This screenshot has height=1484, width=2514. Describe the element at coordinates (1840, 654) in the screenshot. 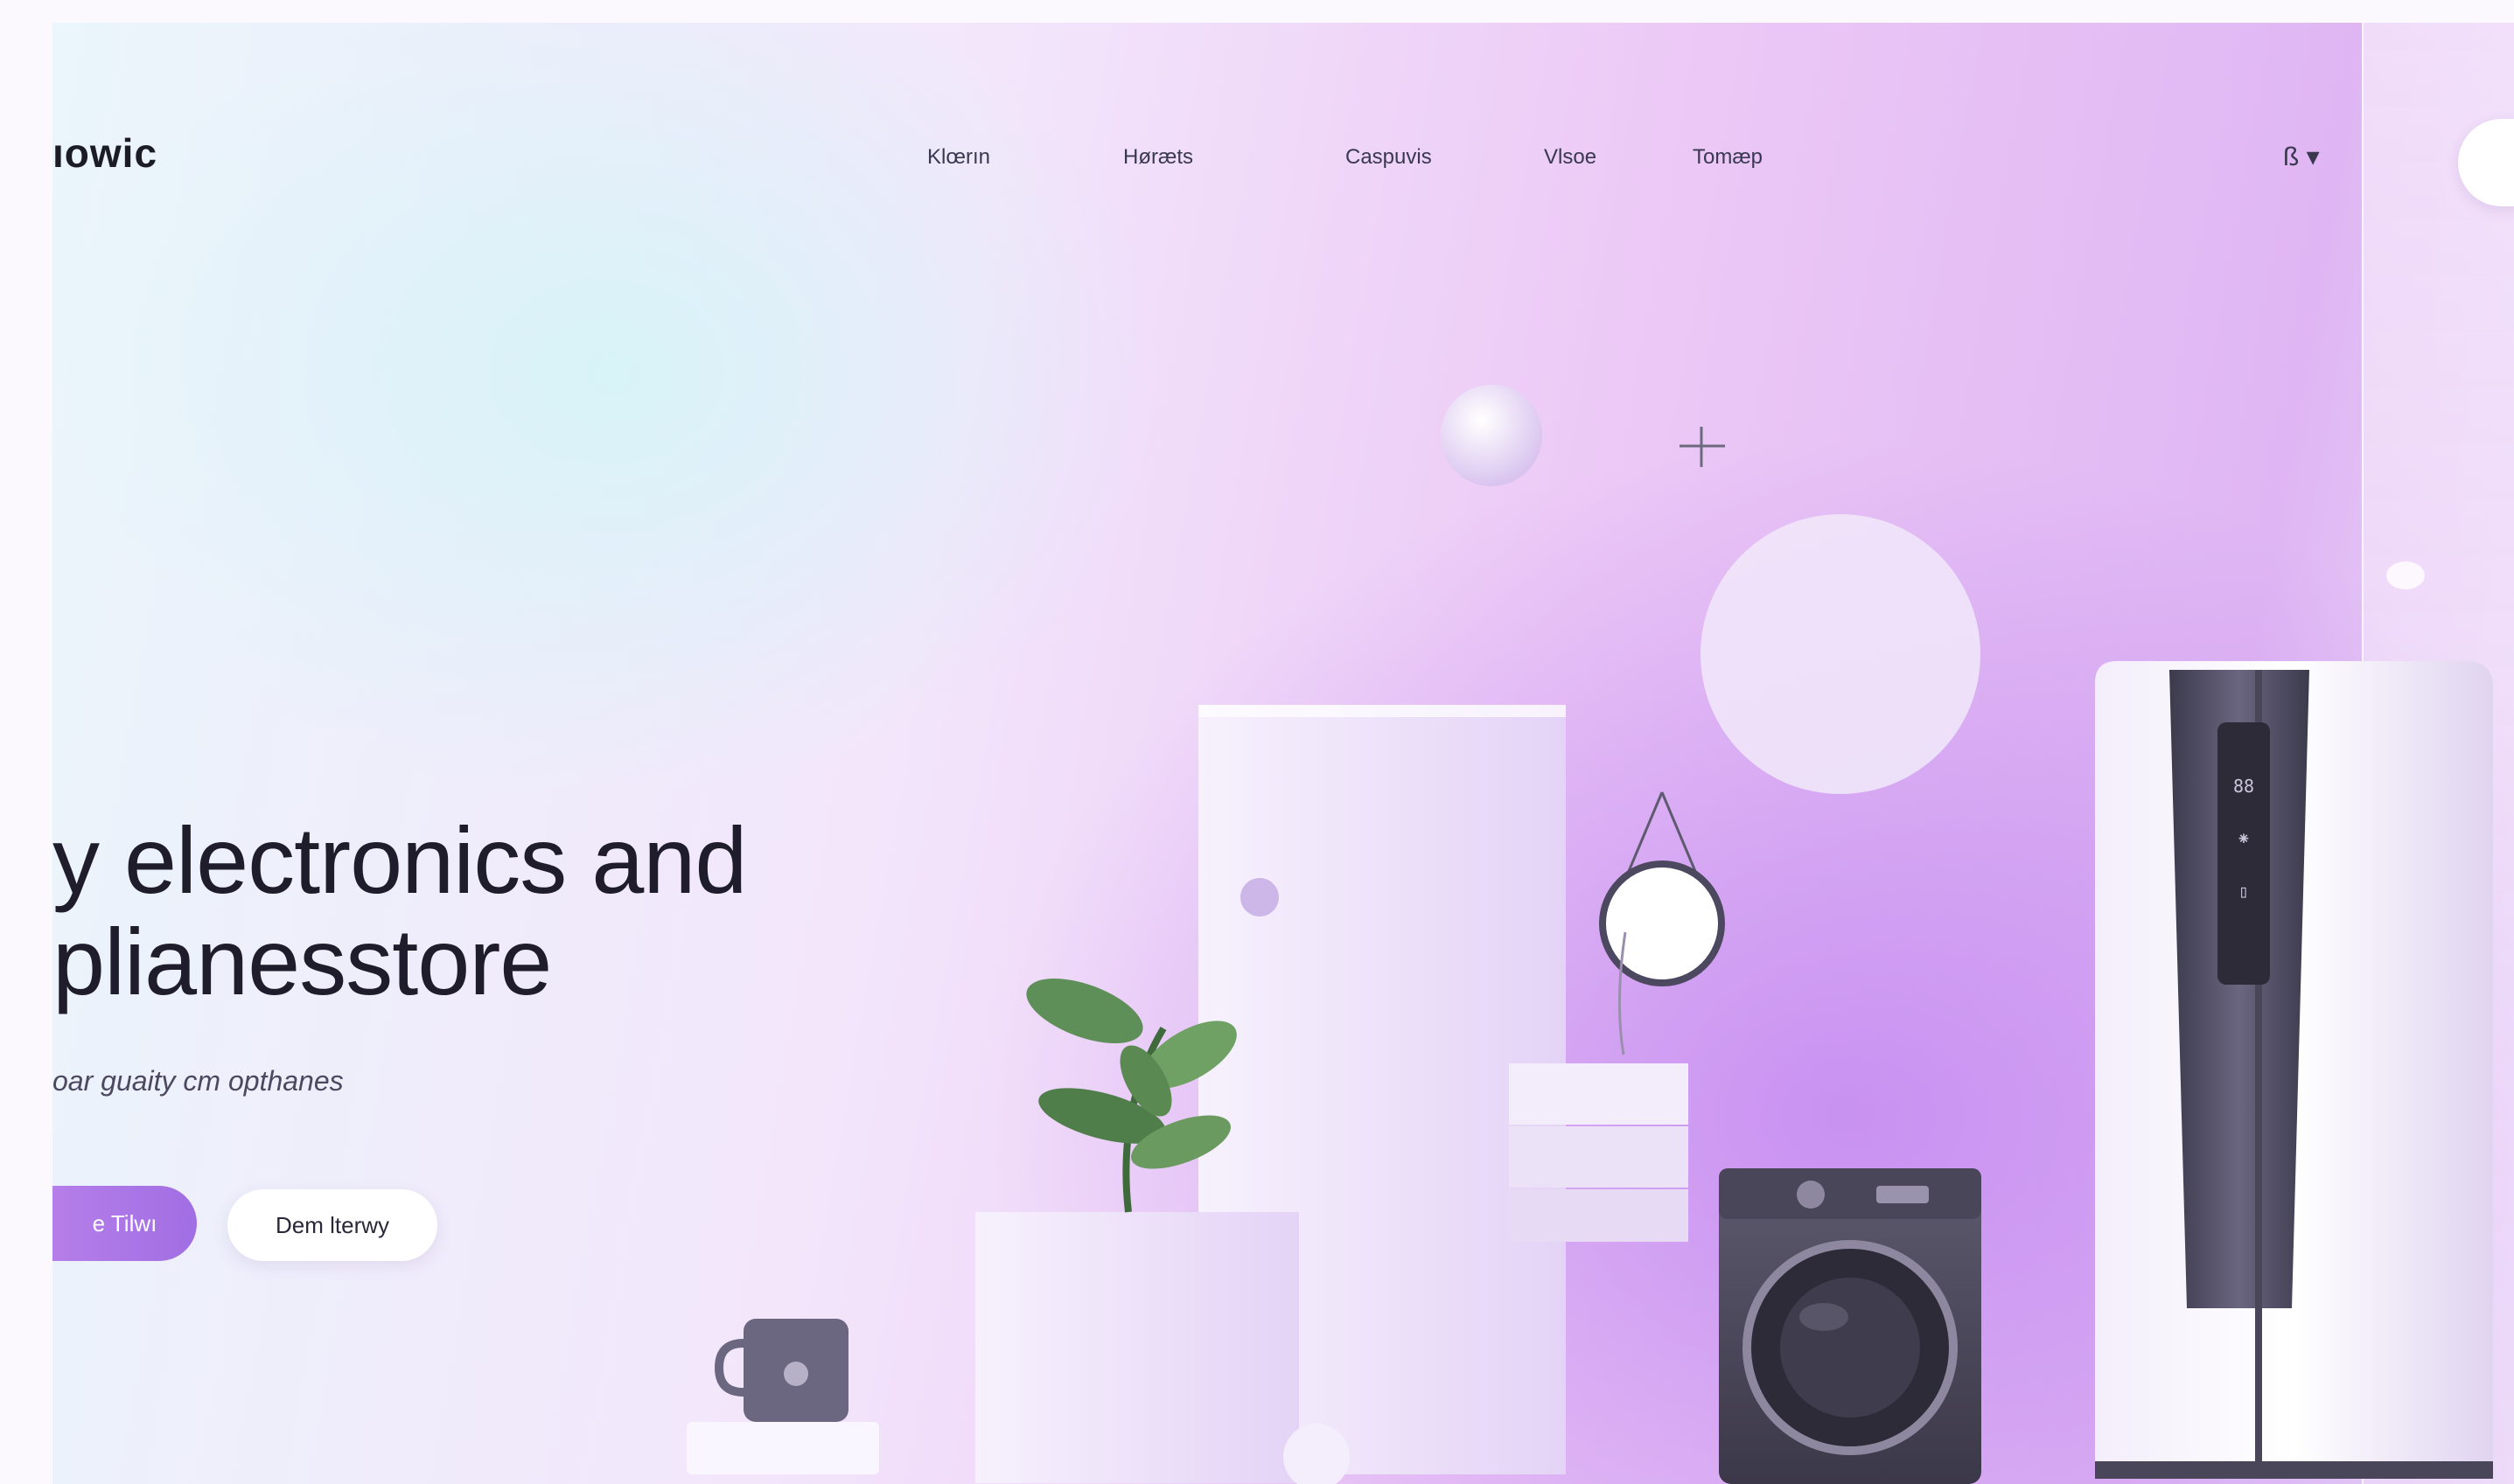

I see `decor-disc` at that location.